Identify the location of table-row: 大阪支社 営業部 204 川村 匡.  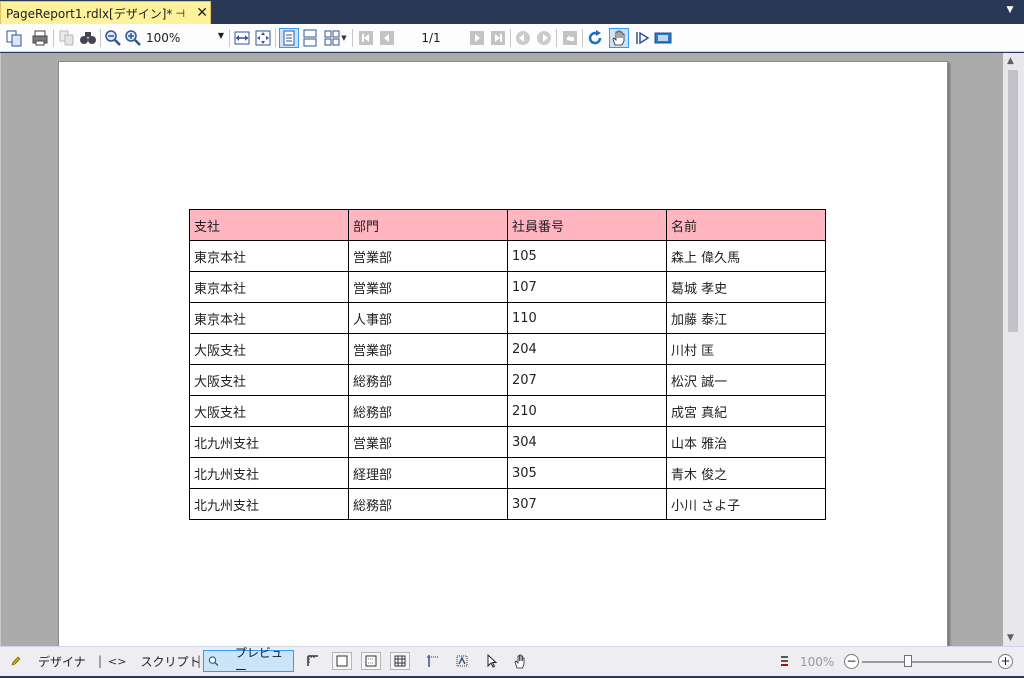
(507, 349).